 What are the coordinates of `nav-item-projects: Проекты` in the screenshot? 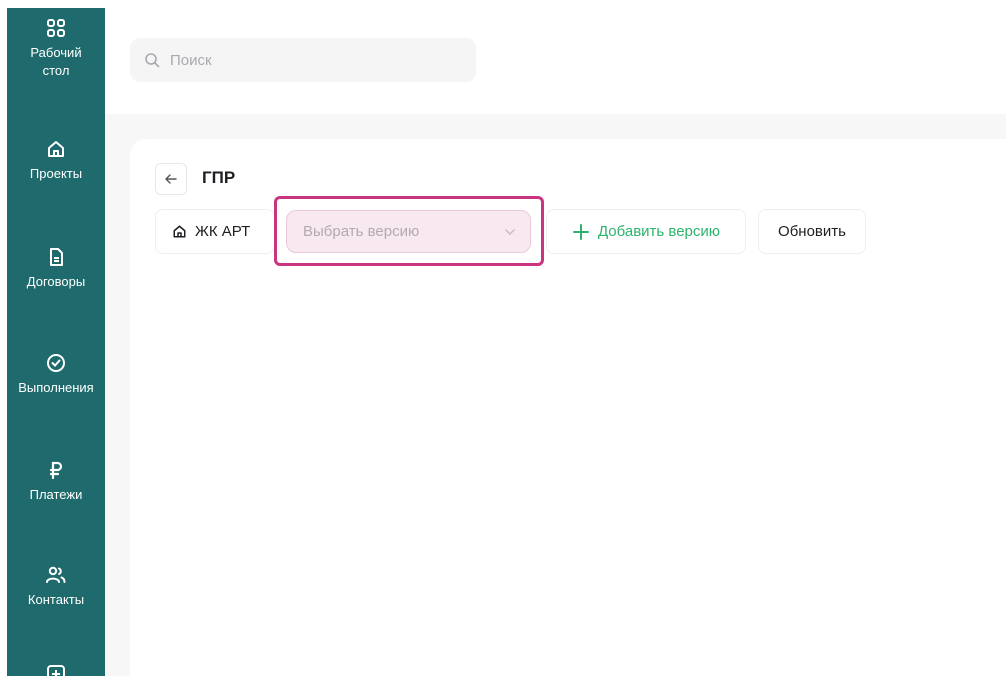 It's located at (56, 161).